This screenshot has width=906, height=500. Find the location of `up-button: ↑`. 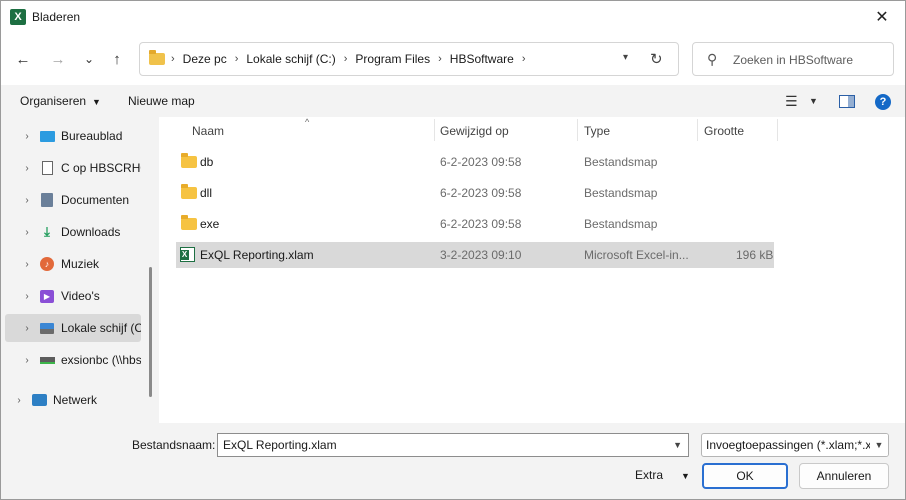

up-button: ↑ is located at coordinates (117, 59).